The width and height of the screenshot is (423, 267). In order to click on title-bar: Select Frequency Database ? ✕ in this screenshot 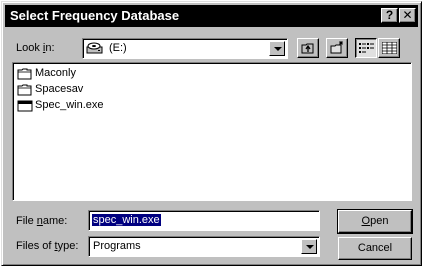, I will do `click(211, 16)`.